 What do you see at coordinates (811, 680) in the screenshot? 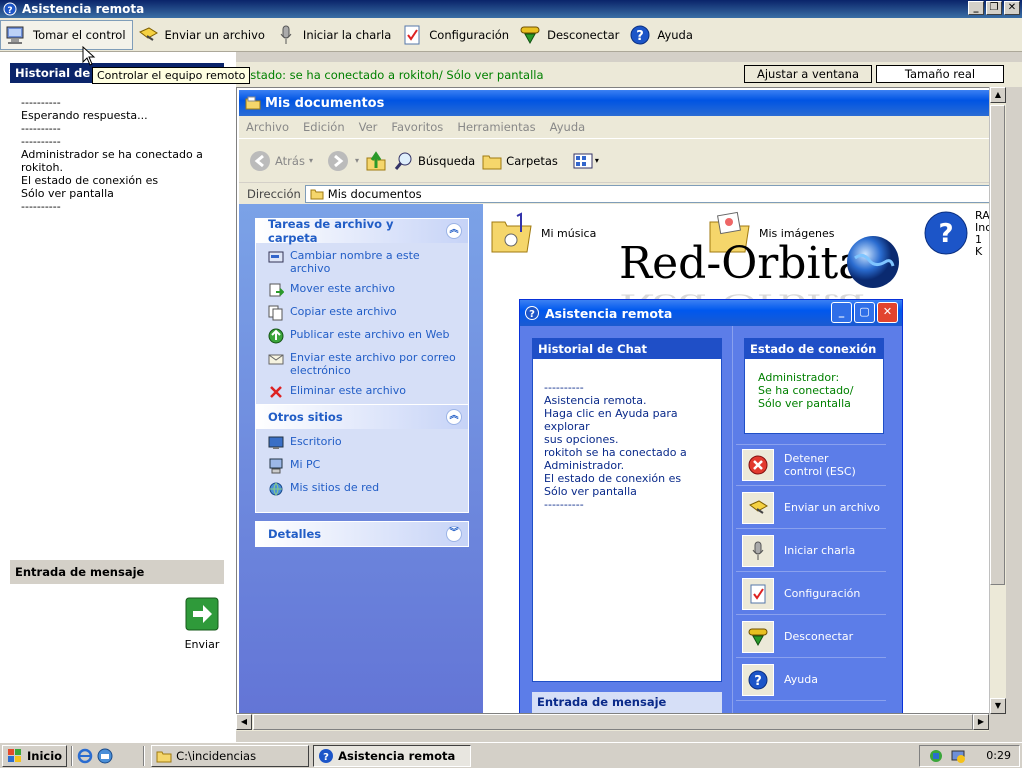
I see `inner-help-button: ? Ayuda` at bounding box center [811, 680].